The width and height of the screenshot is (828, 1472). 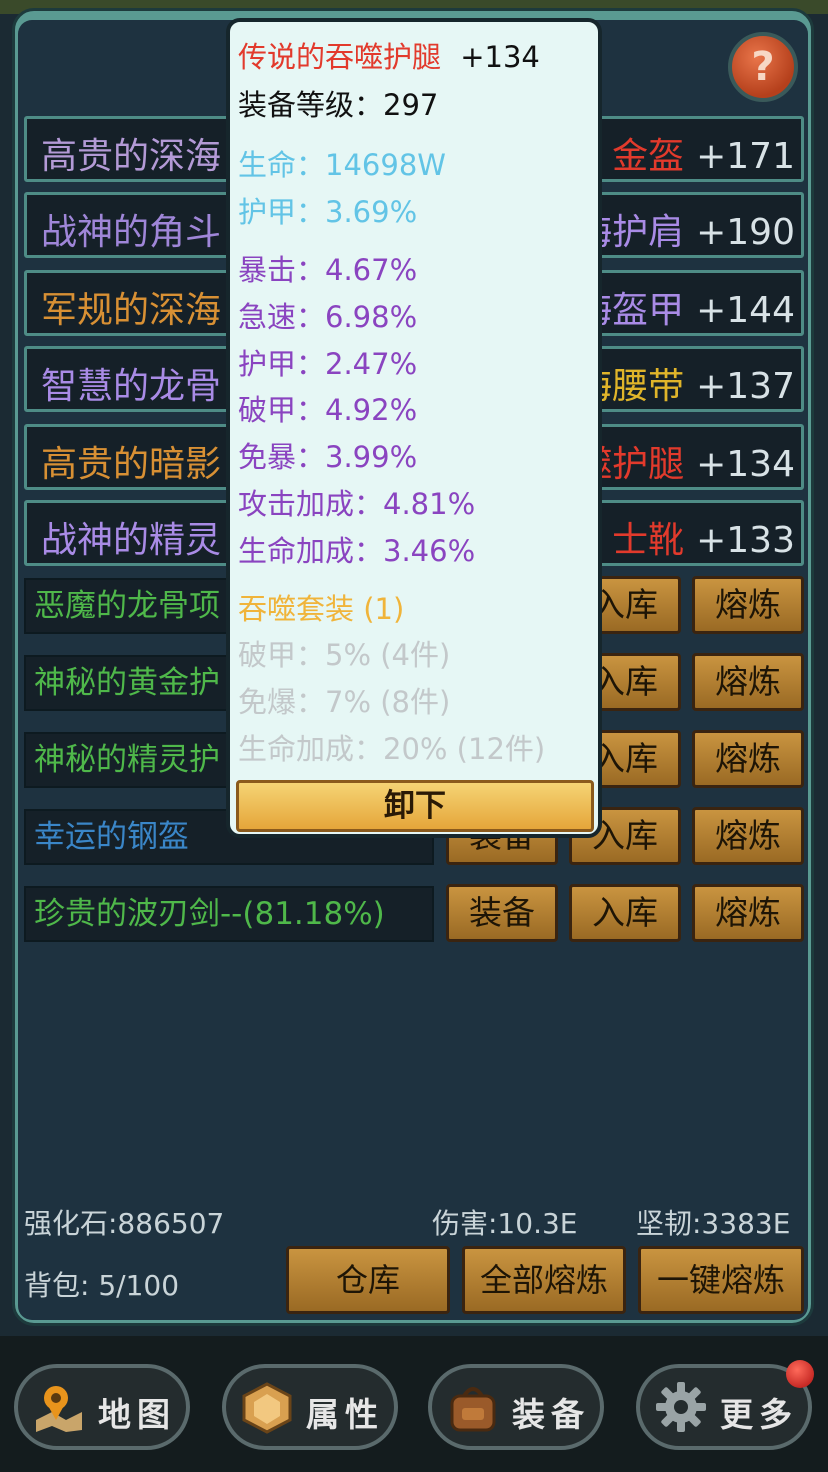 What do you see at coordinates (137, 1414) in the screenshot?
I see `nav-map-label: 地图` at bounding box center [137, 1414].